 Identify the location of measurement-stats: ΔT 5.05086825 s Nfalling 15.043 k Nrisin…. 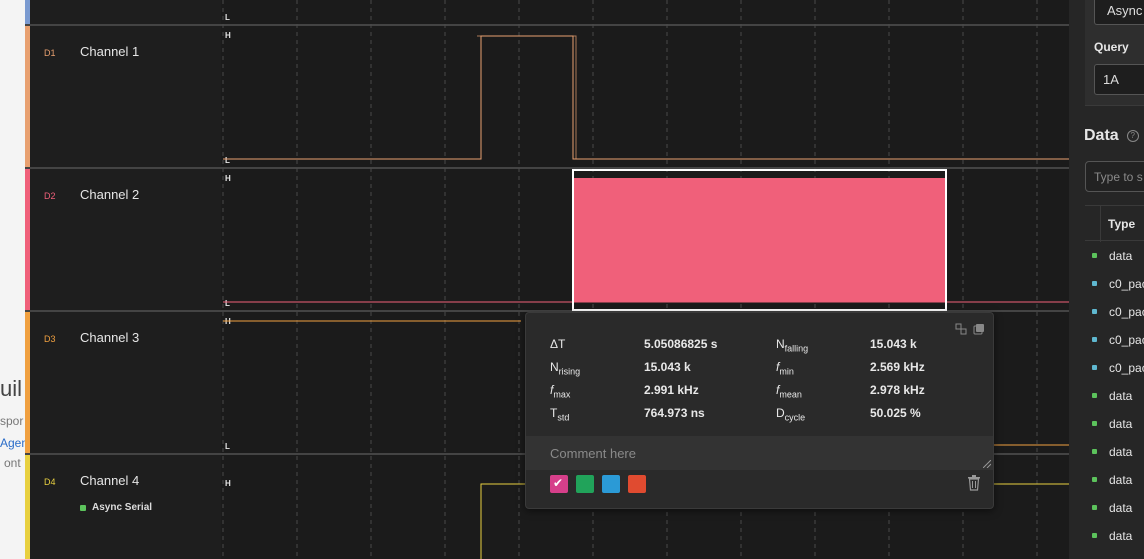
(760, 383).